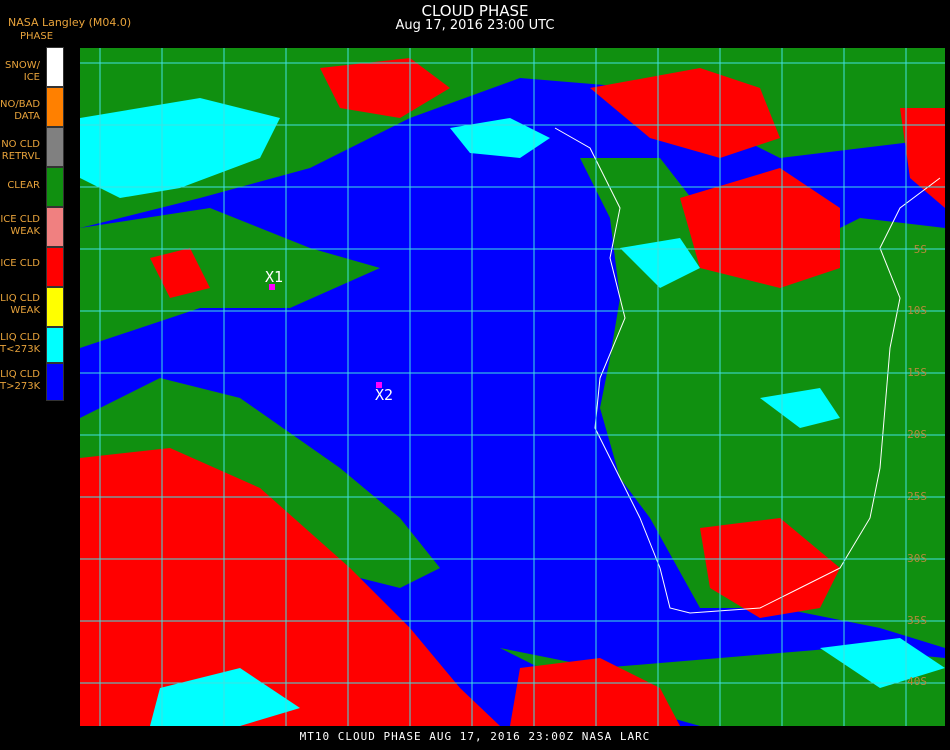 The width and height of the screenshot is (950, 750). I want to click on lat-label-5s: 5S, so click(920, 249).